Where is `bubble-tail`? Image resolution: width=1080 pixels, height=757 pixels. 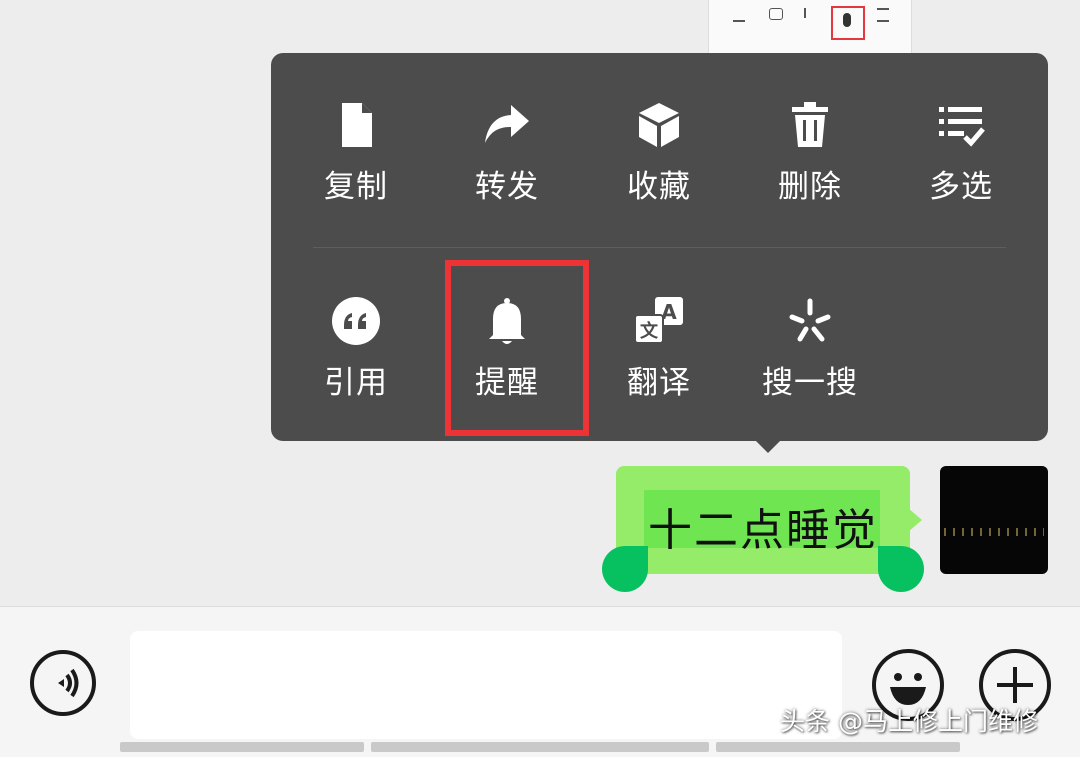
bubble-tail is located at coordinates (915, 520).